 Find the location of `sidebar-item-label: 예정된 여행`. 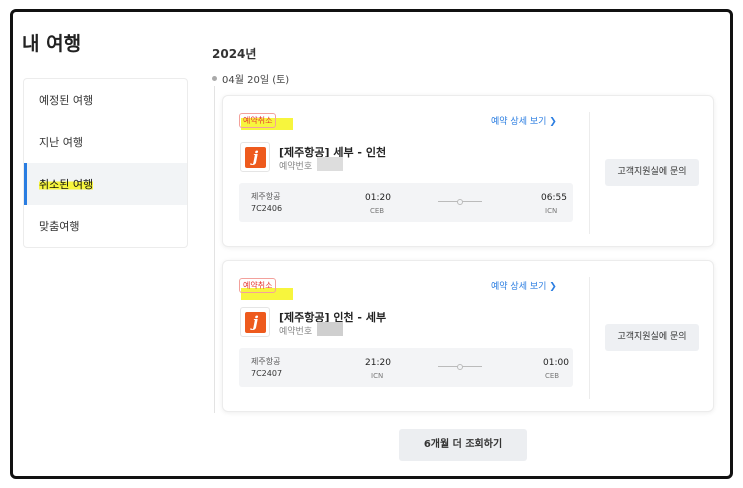

sidebar-item-label: 예정된 여행 is located at coordinates (66, 100).